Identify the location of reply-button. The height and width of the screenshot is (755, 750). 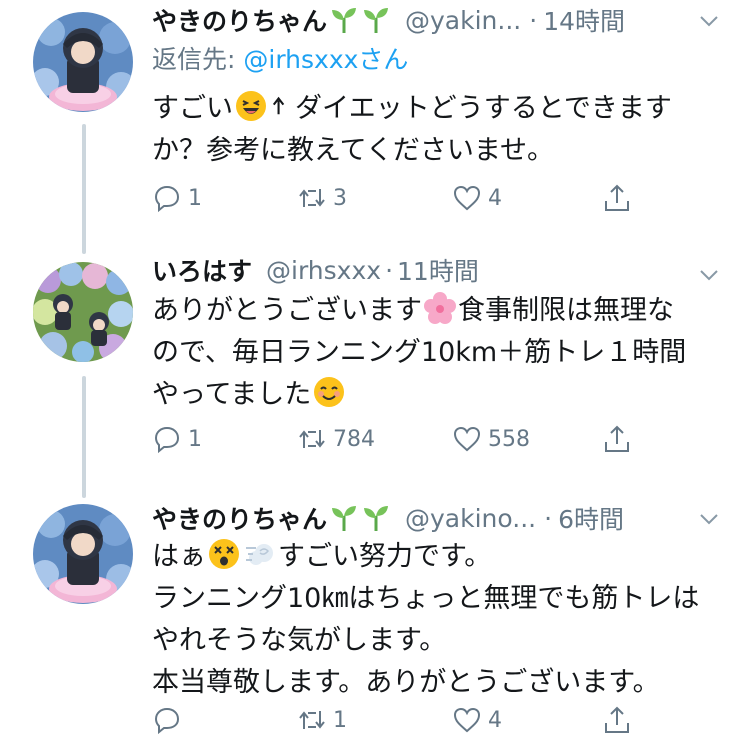
(170, 720).